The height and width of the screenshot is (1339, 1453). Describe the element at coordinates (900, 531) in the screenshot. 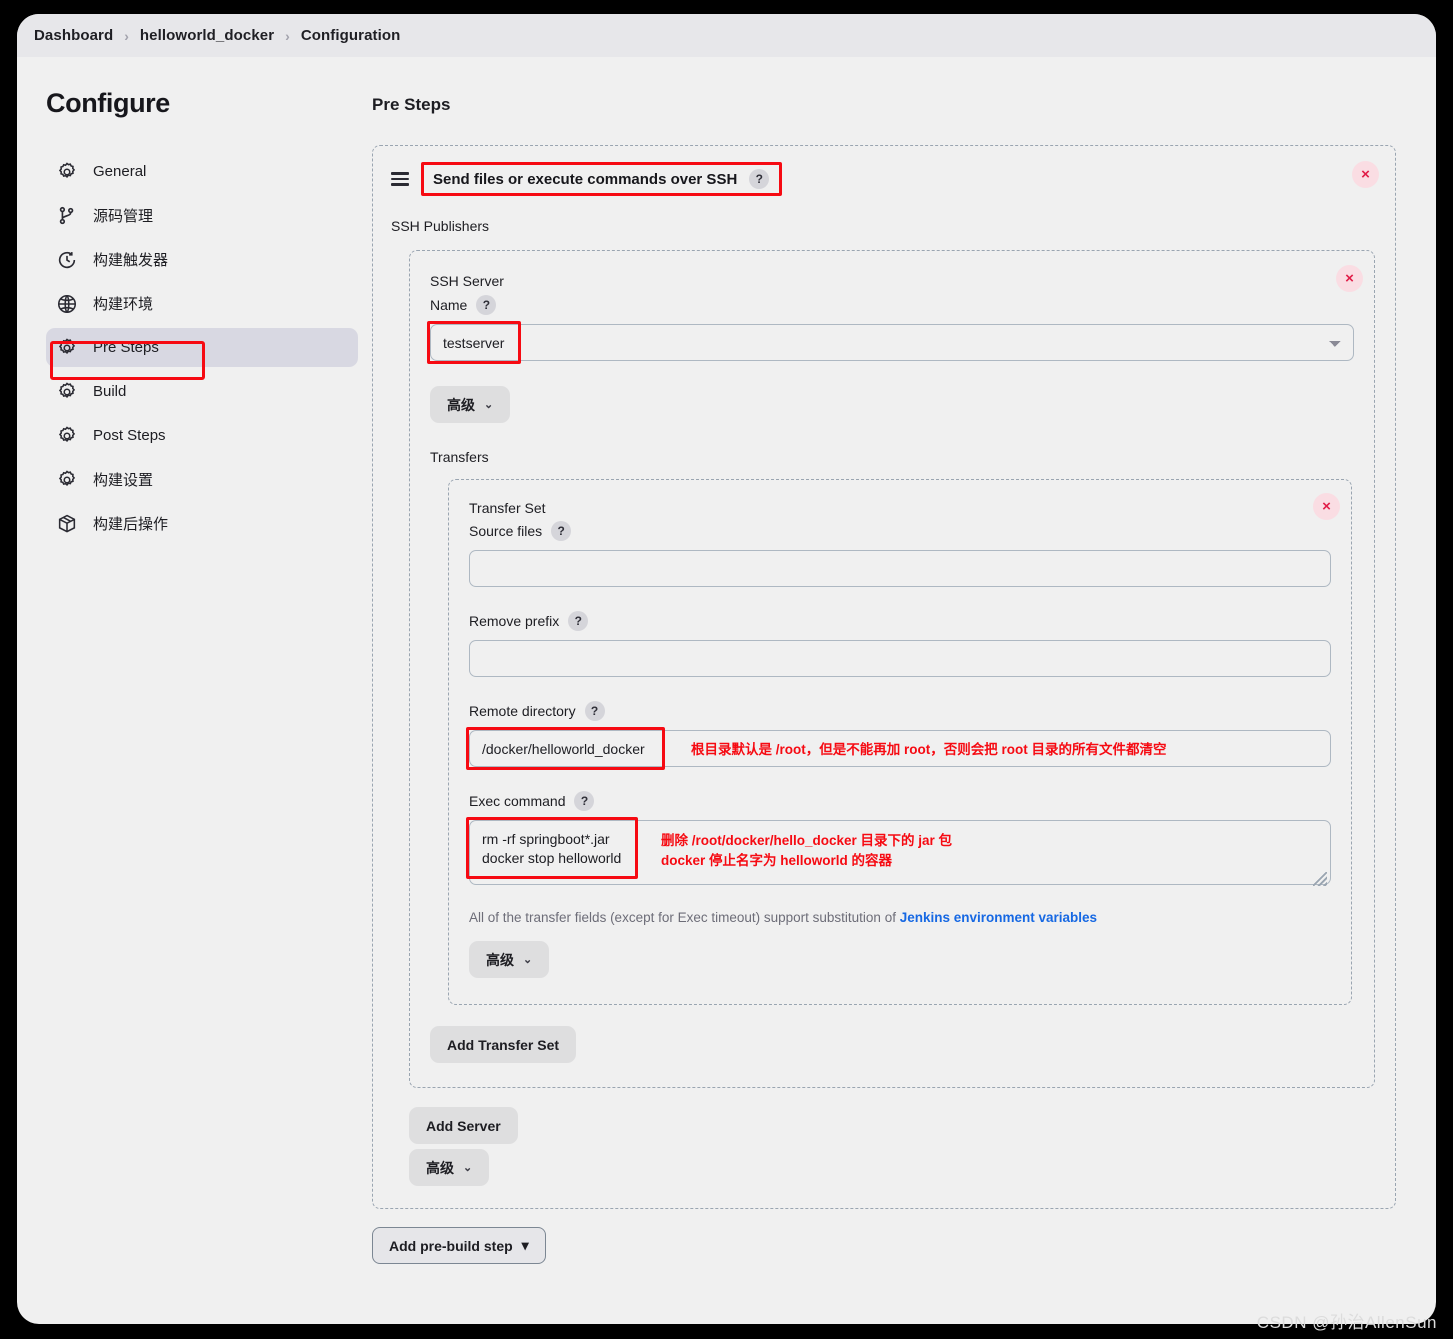

I see `source-files-label-row: Source files ?` at that location.